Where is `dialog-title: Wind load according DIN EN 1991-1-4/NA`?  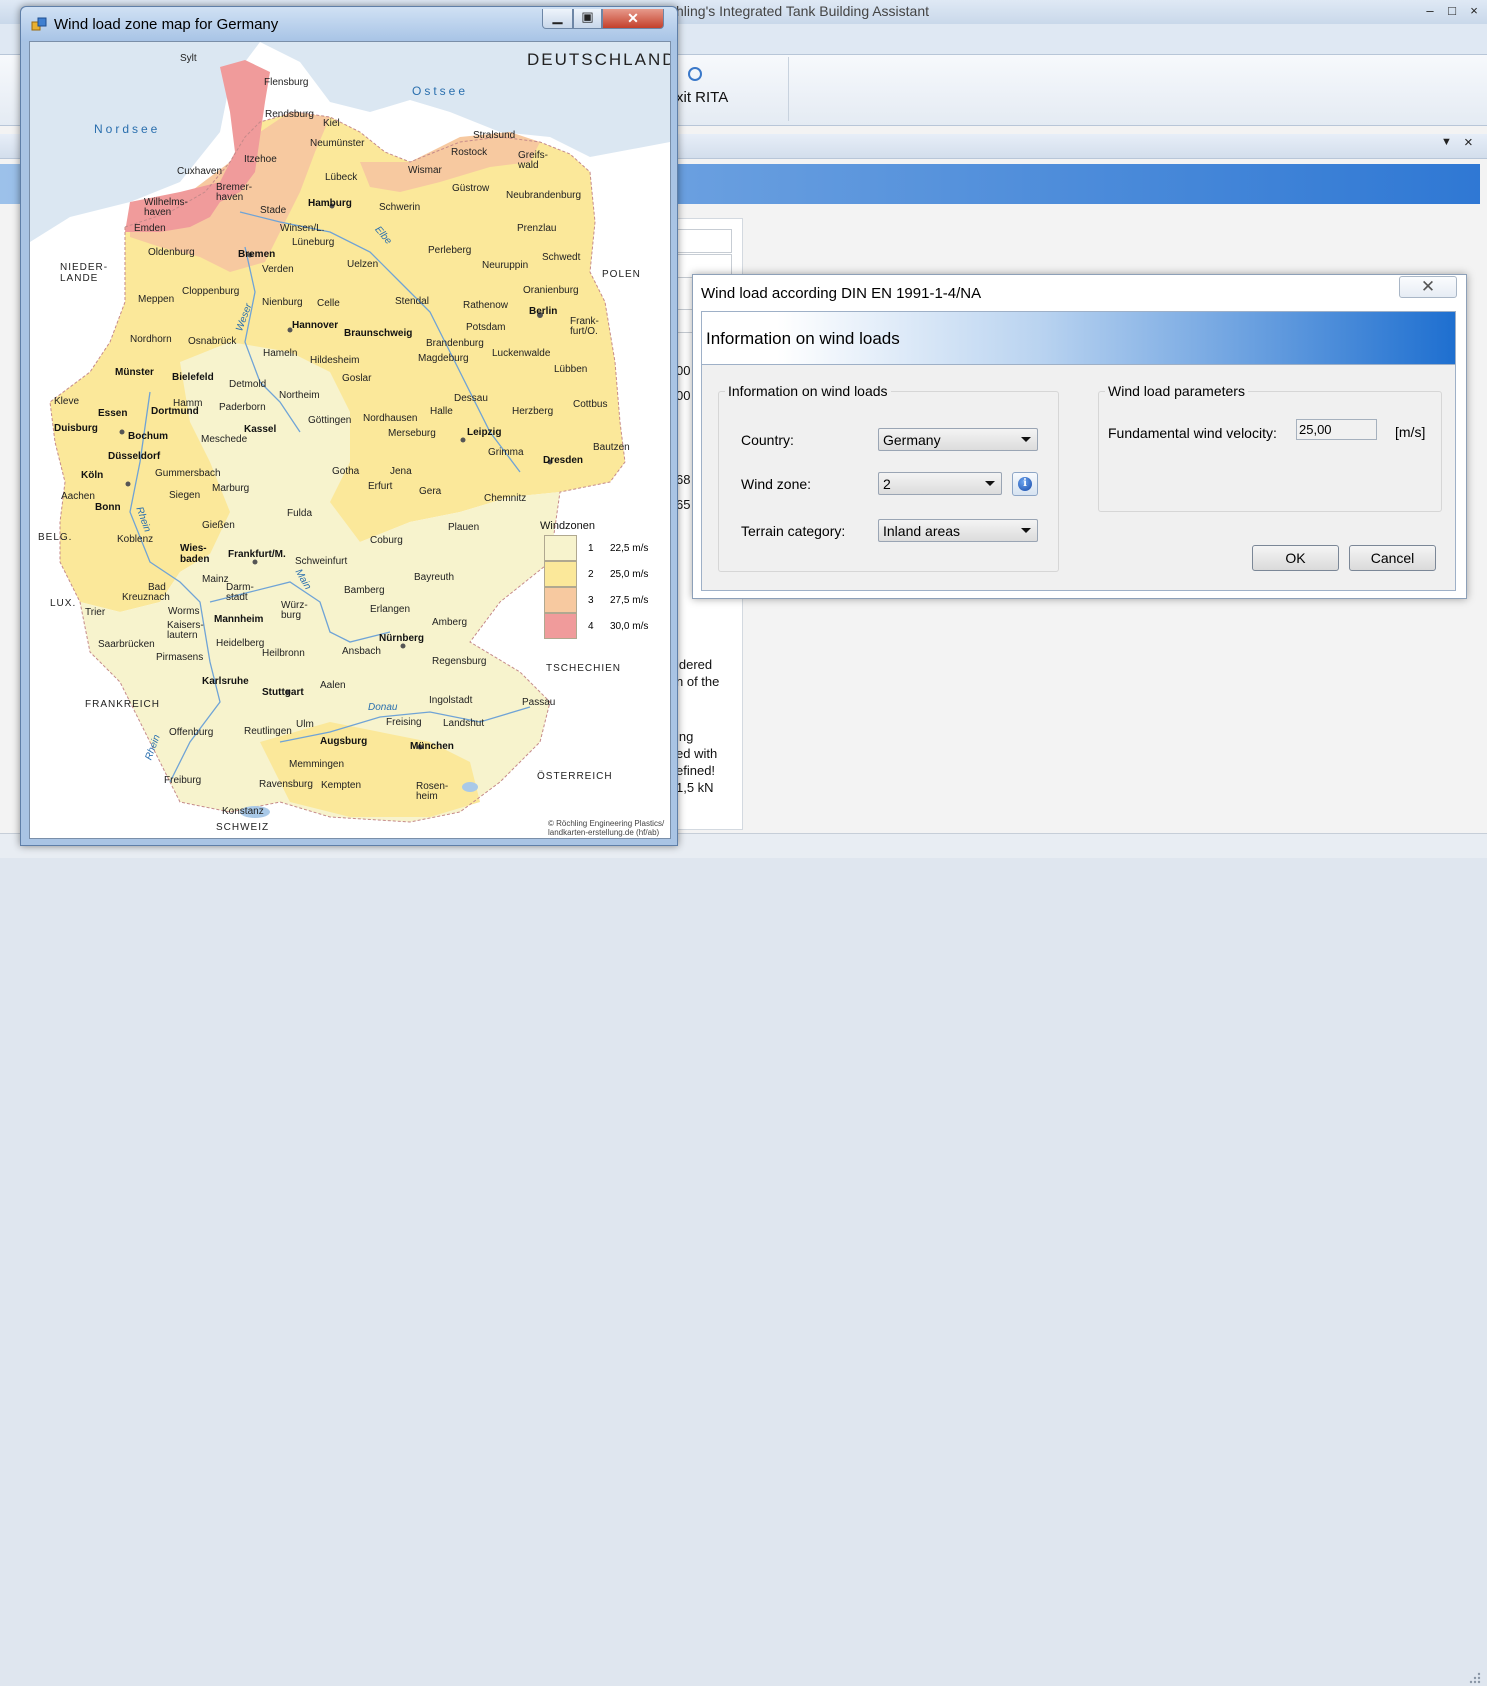 dialog-title: Wind load according DIN EN 1991-1-4/NA is located at coordinates (841, 293).